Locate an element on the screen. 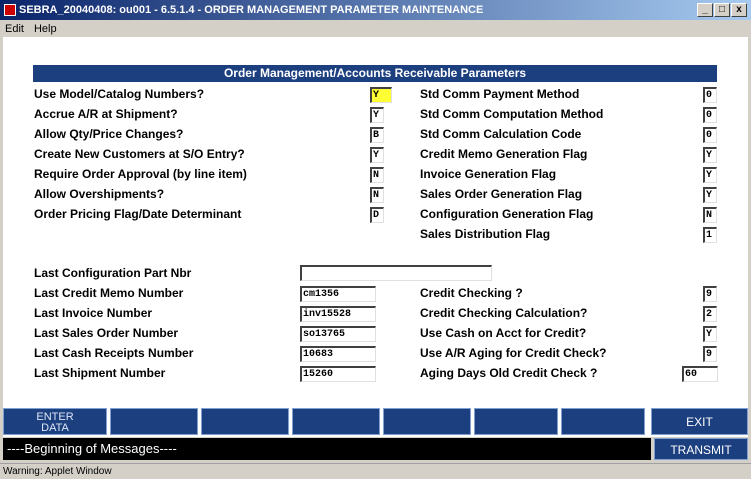 The height and width of the screenshot is (479, 751). field-use-ar-aging: 9 is located at coordinates (710, 354).